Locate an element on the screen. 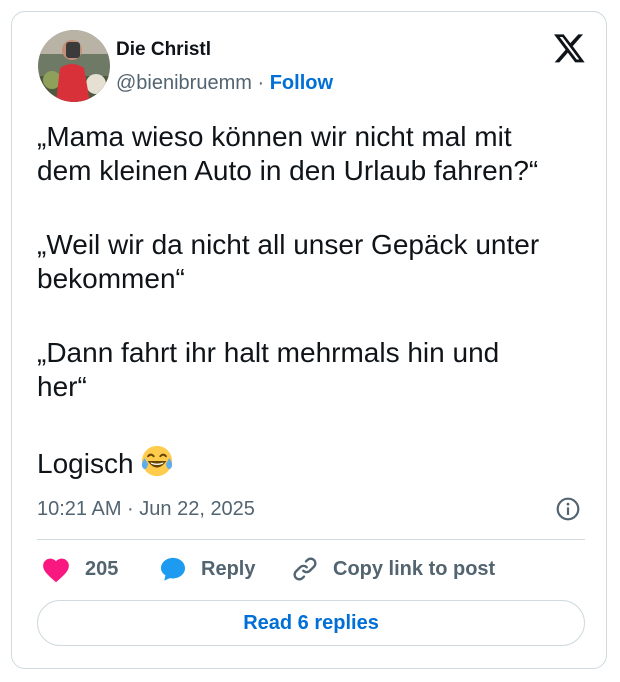 This screenshot has height=682, width=620. reply-bubble-icon is located at coordinates (173, 569).